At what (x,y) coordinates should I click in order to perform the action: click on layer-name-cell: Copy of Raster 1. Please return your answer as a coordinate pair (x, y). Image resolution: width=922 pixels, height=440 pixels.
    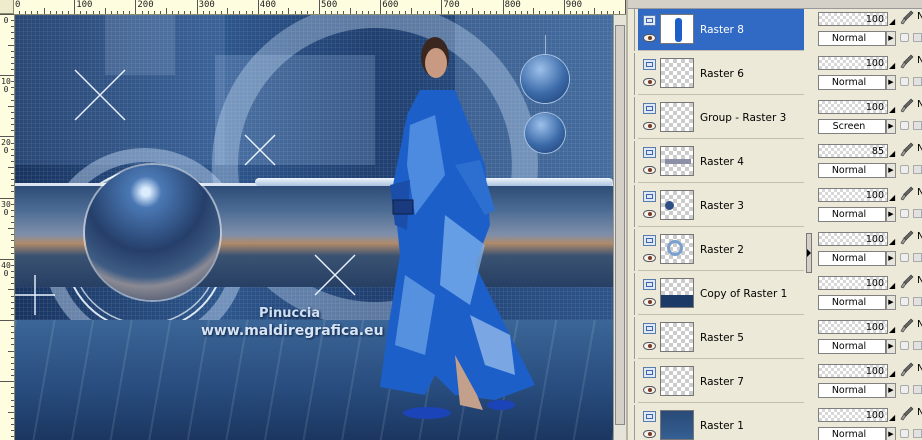
    Looking at the image, I should click on (721, 294).